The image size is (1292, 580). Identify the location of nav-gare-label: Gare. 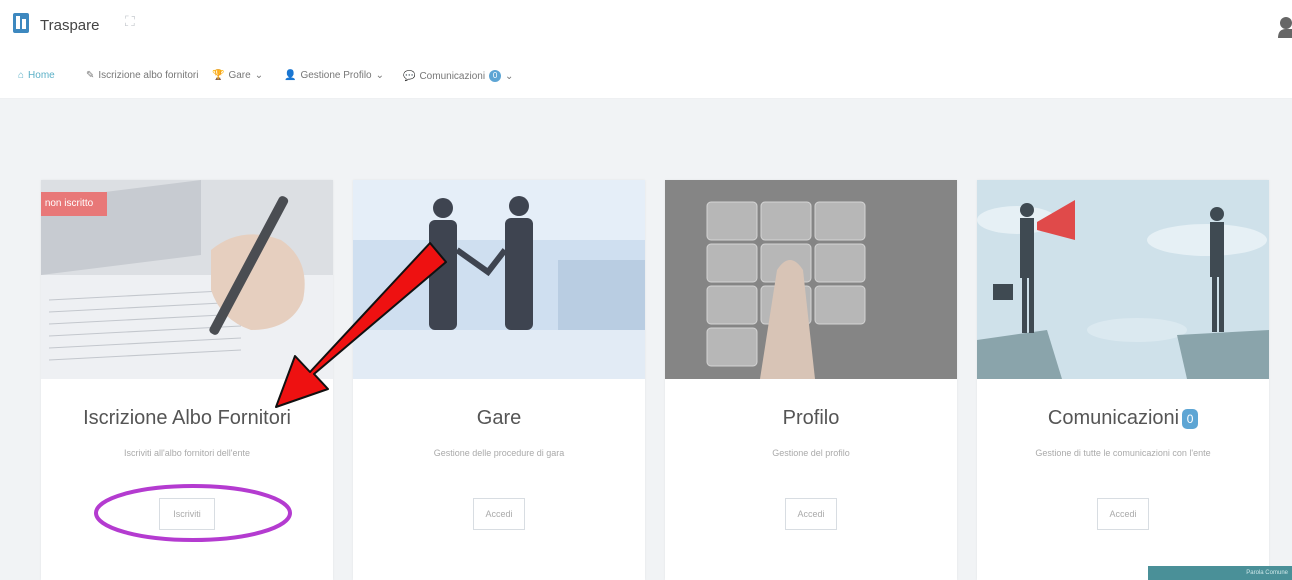
(239, 75).